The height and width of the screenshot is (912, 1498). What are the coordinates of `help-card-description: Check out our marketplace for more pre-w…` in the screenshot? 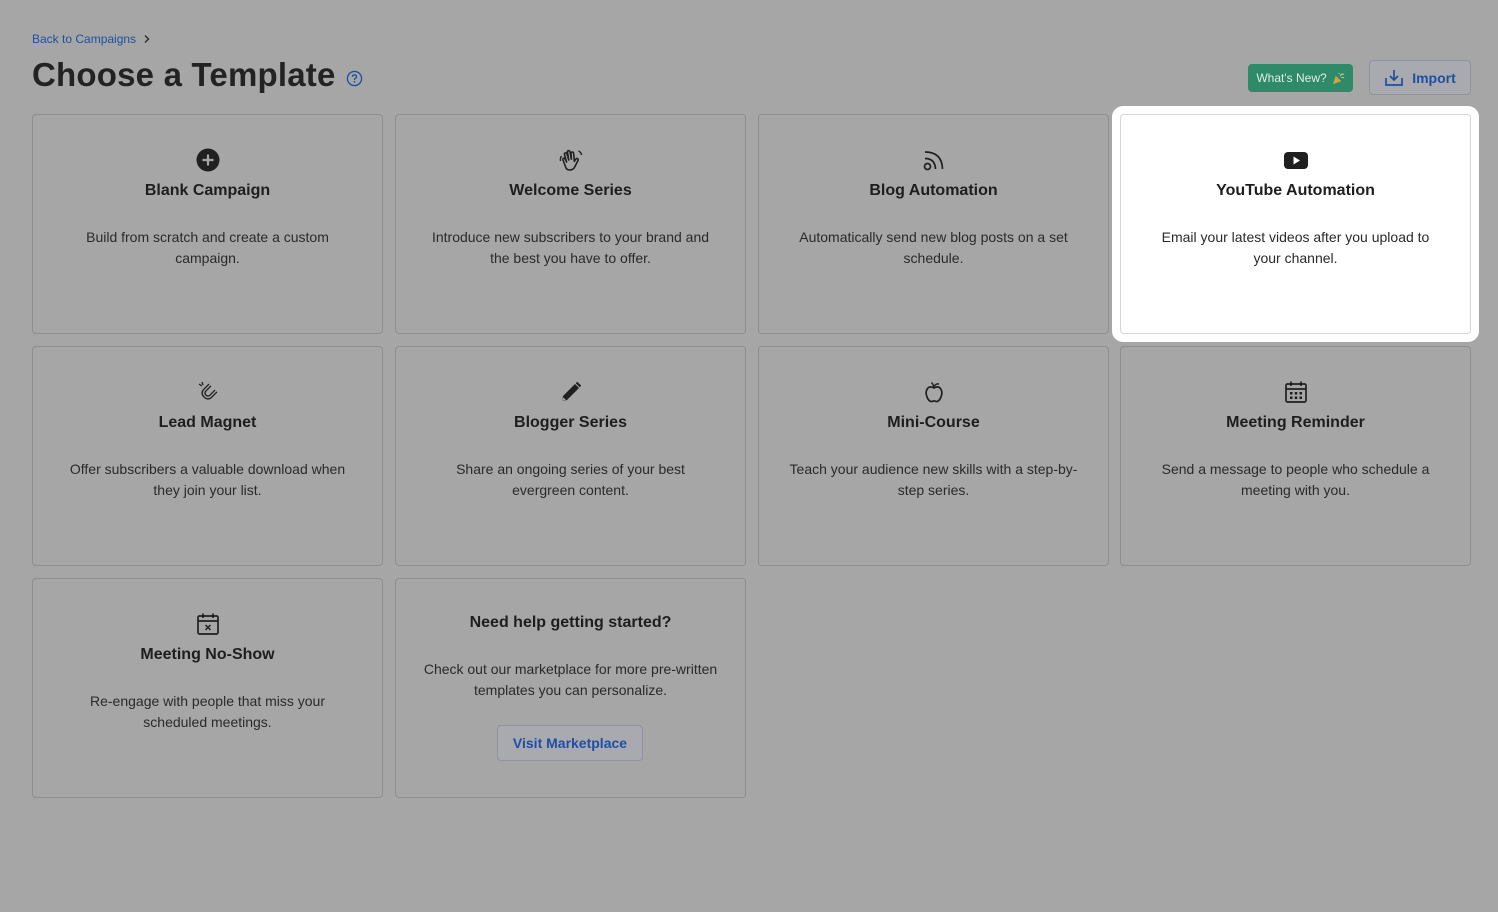 It's located at (570, 679).